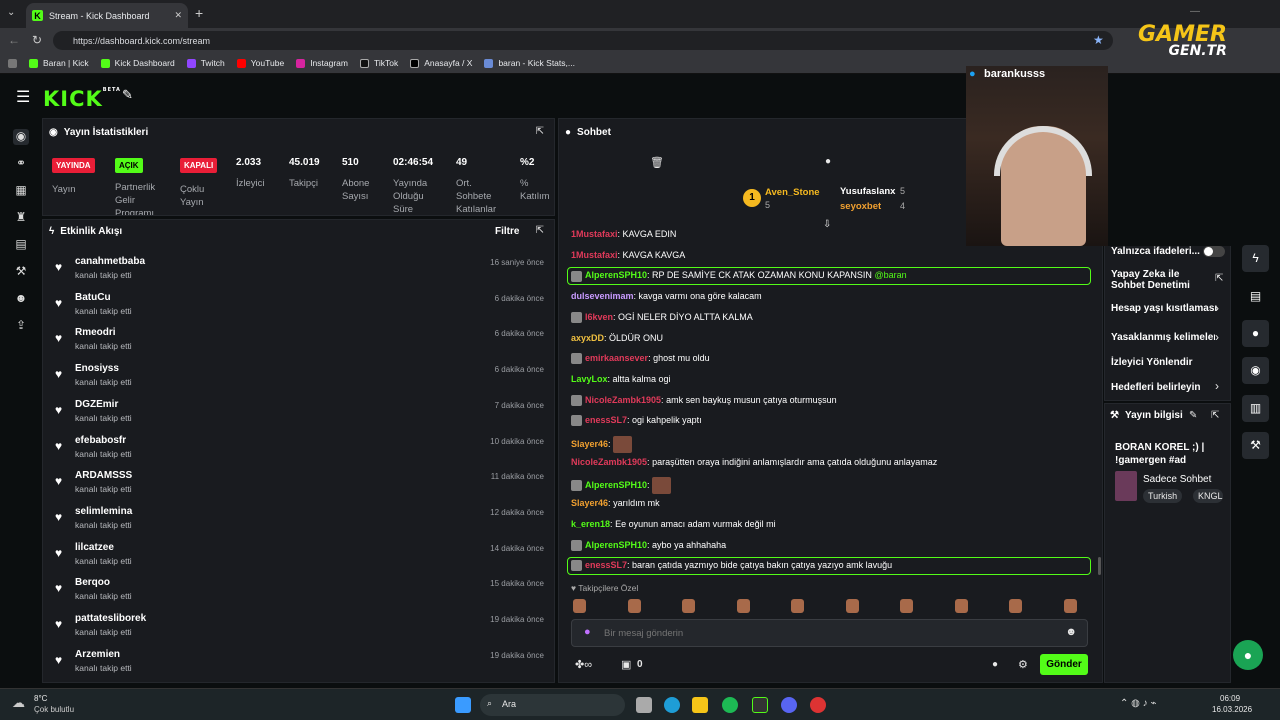 The height and width of the screenshot is (720, 1280). What do you see at coordinates (82, 99) in the screenshot?
I see `kick-logo: KICKBETA` at bounding box center [82, 99].